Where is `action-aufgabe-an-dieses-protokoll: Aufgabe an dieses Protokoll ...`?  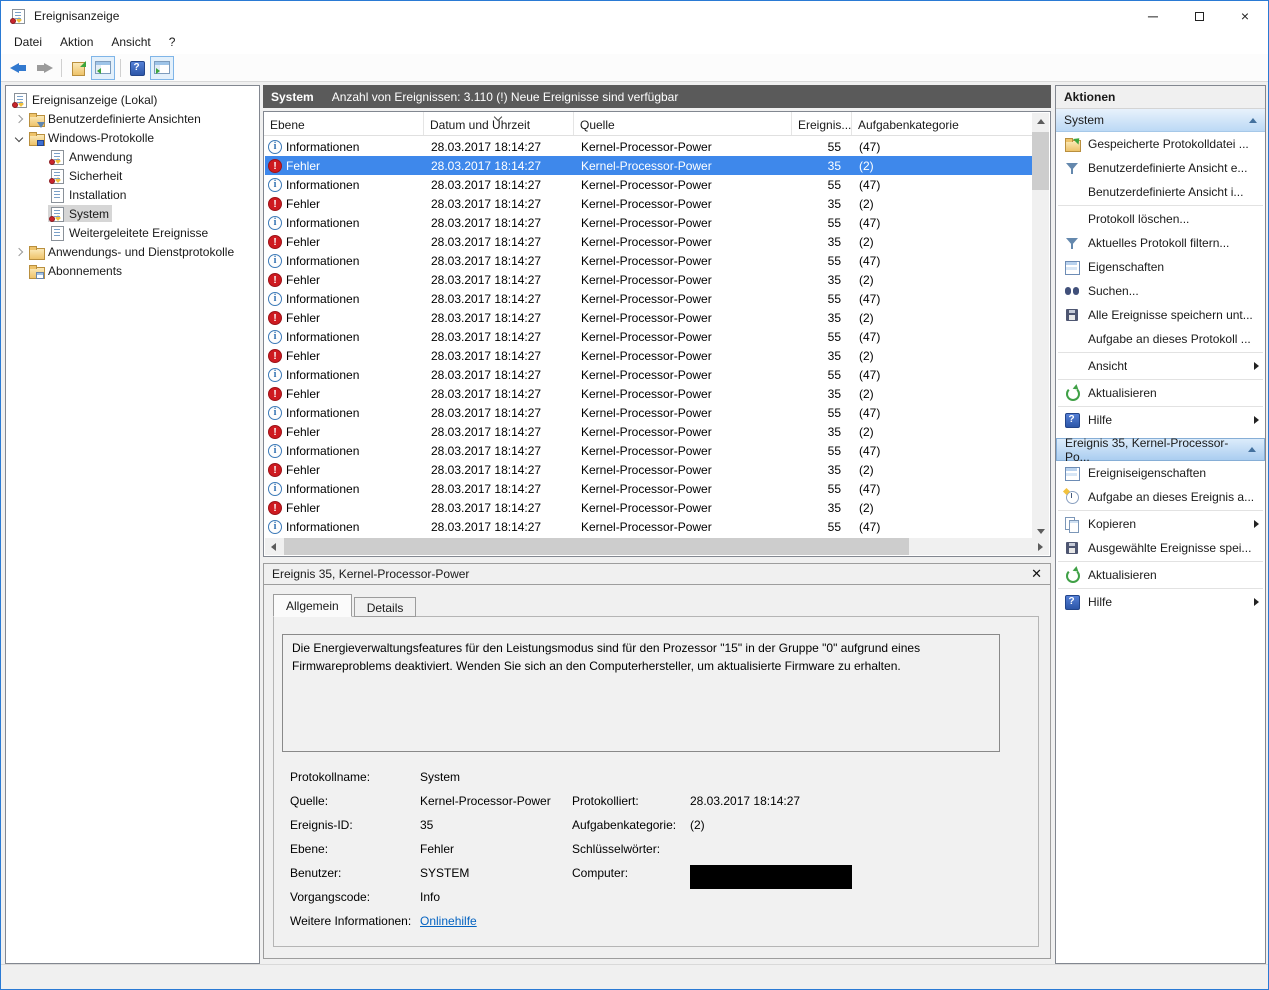 action-aufgabe-an-dieses-protokoll: Aufgabe an dieses Protokoll ... is located at coordinates (1160, 339).